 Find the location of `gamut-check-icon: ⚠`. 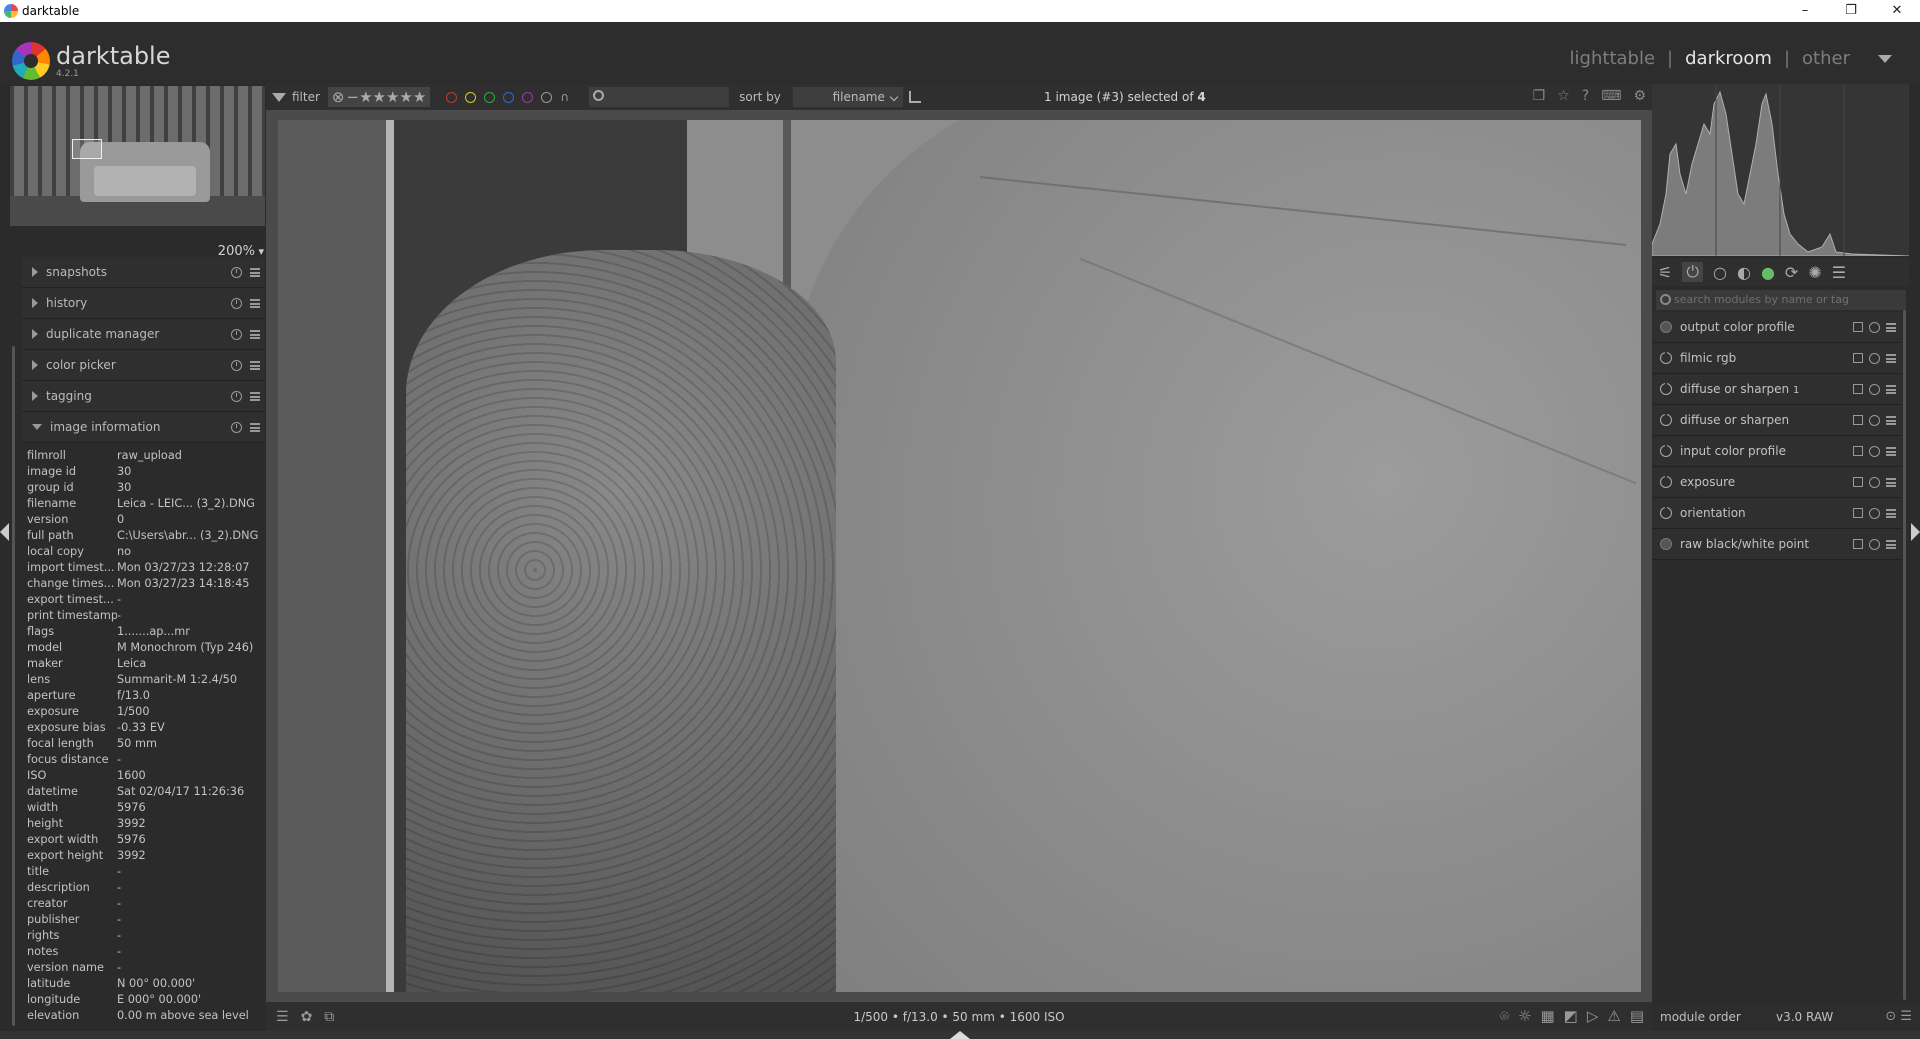

gamut-check-icon: ⚠ is located at coordinates (1613, 1016).